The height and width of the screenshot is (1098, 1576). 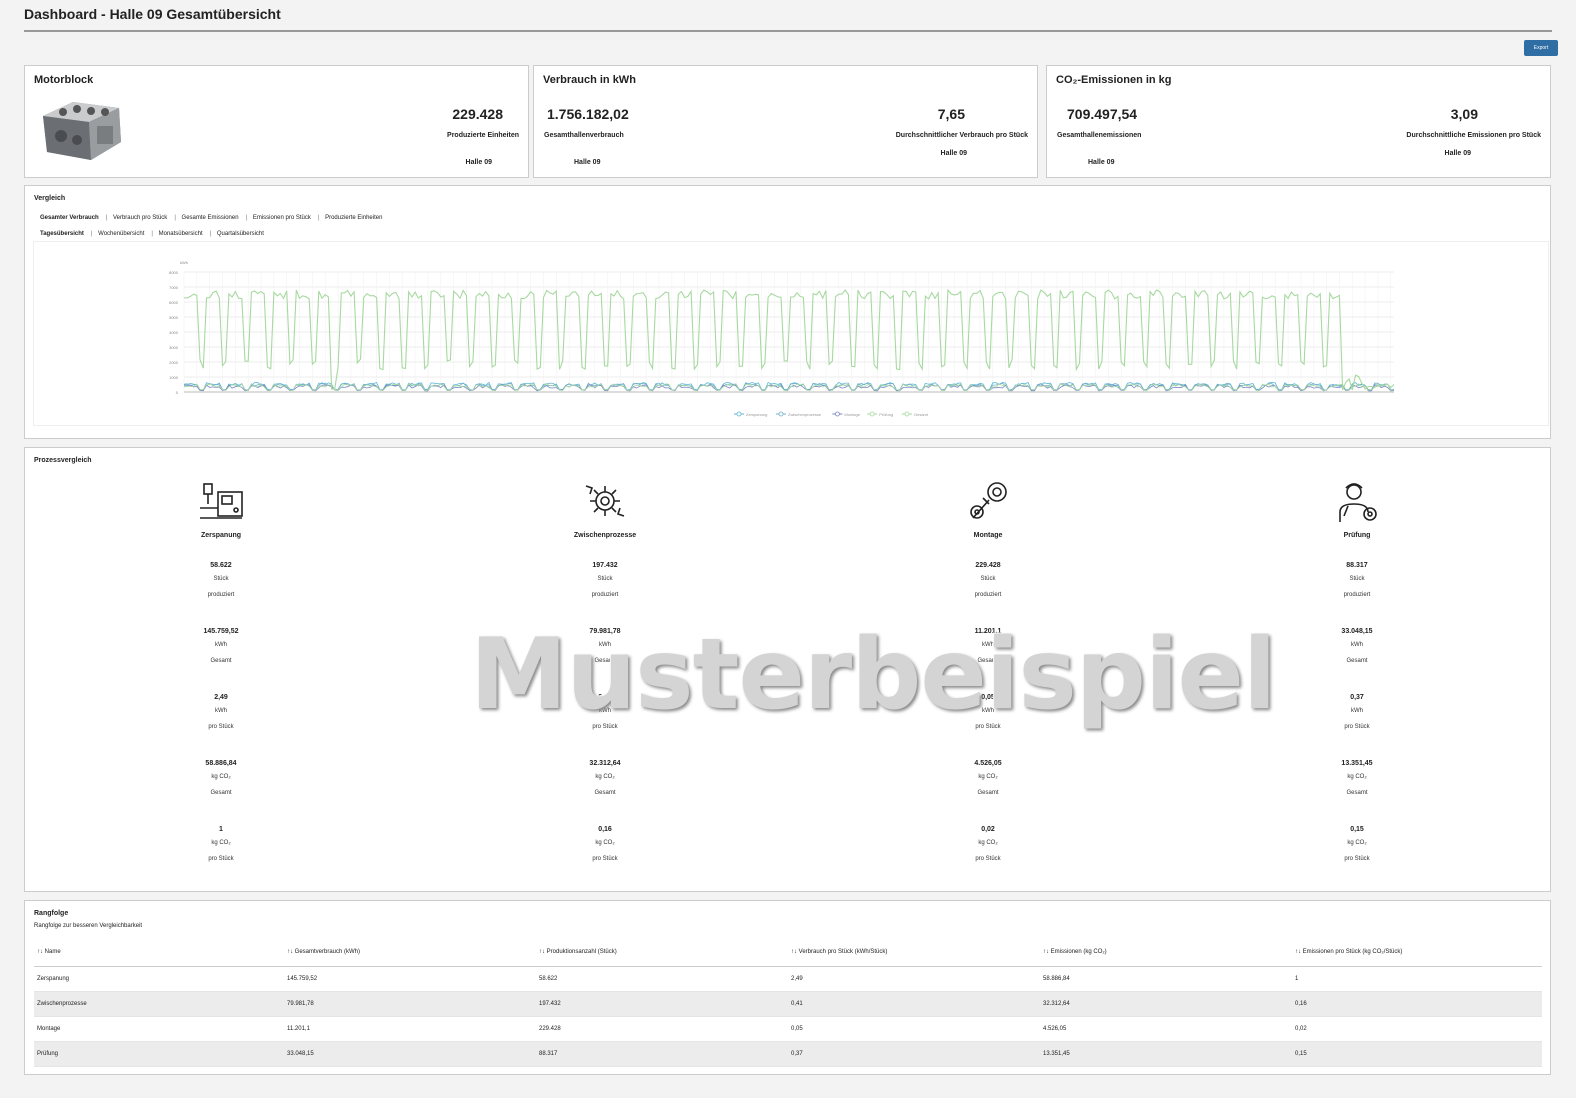 What do you see at coordinates (410, 1004) in the screenshot?
I see `cell-value: 79.981,78` at bounding box center [410, 1004].